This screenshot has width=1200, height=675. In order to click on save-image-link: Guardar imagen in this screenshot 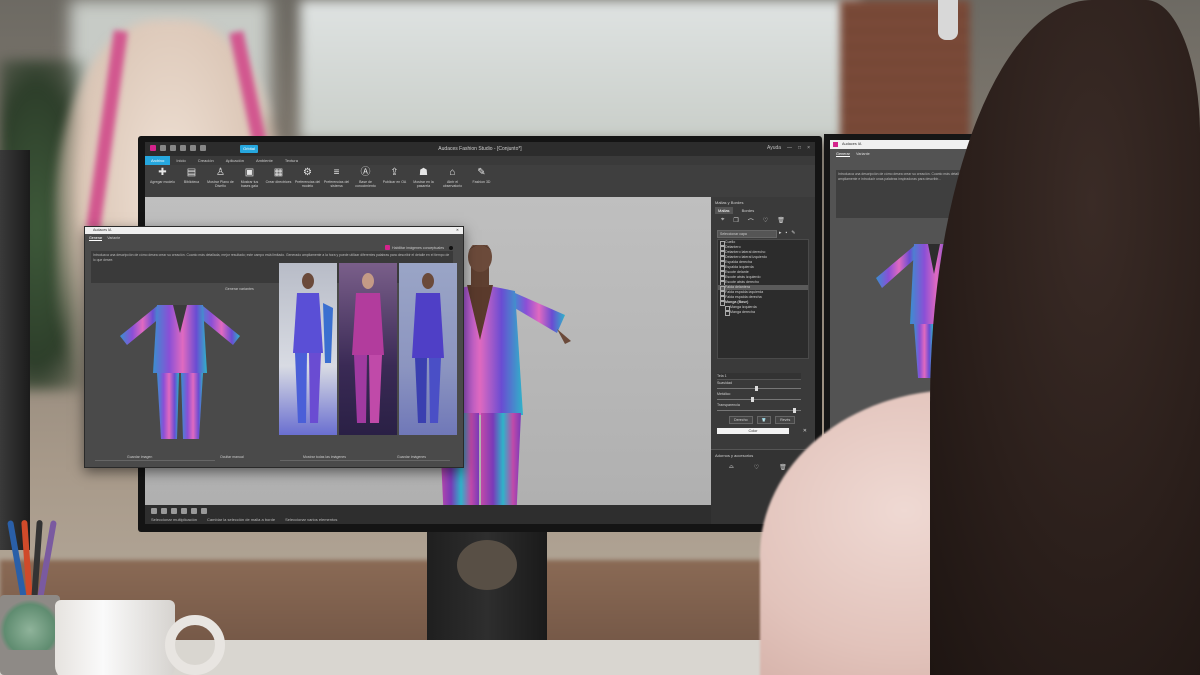, I will do `click(139, 457)`.